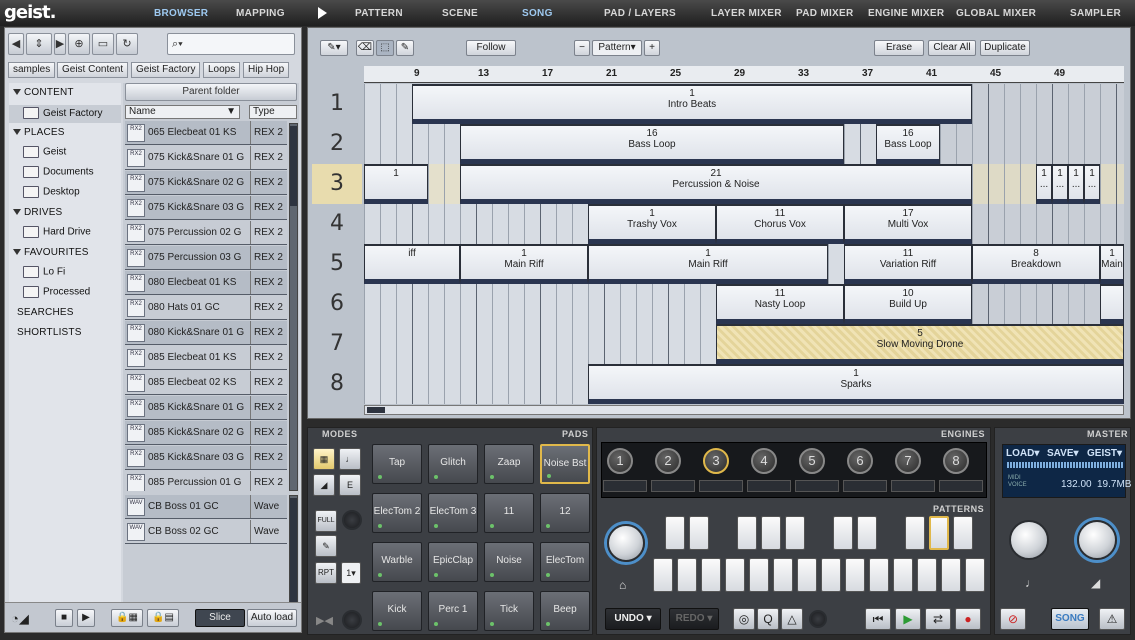 This screenshot has width=1135, height=640. Describe the element at coordinates (792, 619) in the screenshot. I see `tempo-icon: △` at that location.